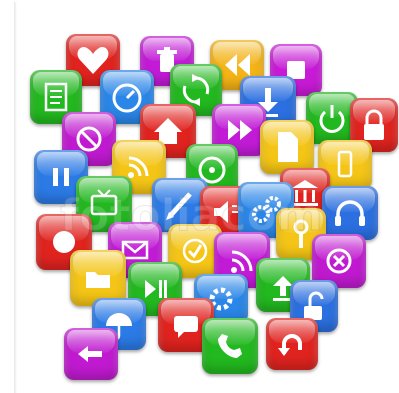 Image resolution: width=399 pixels, height=393 pixels. Describe the element at coordinates (15, 197) in the screenshot. I see `edge-shadow` at that location.